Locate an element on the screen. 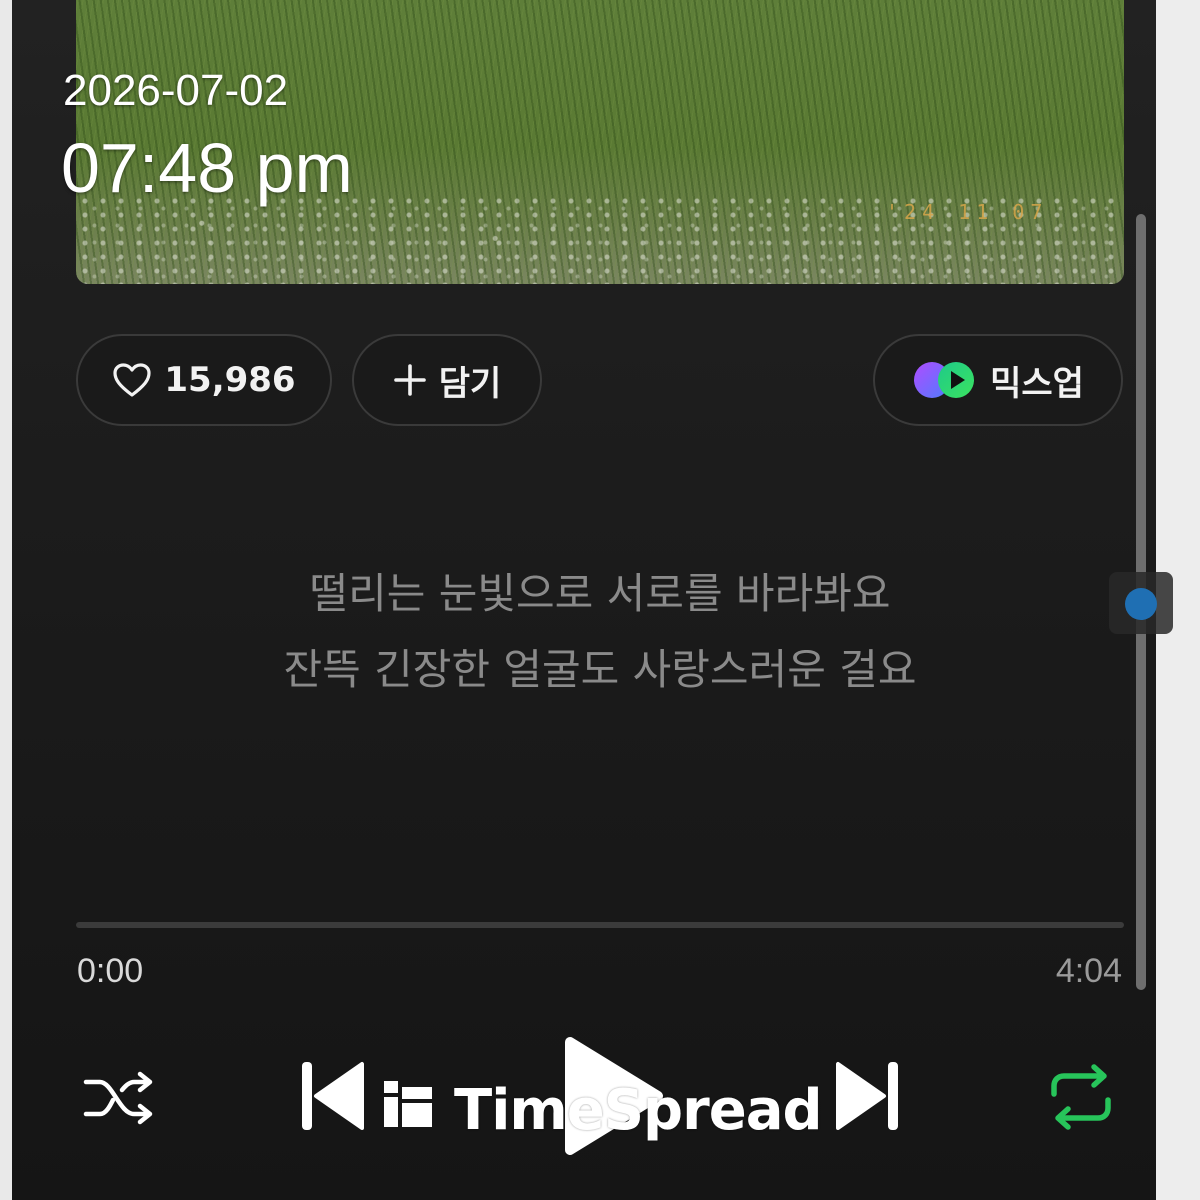  scrollbar-thumb is located at coordinates (1141, 603).